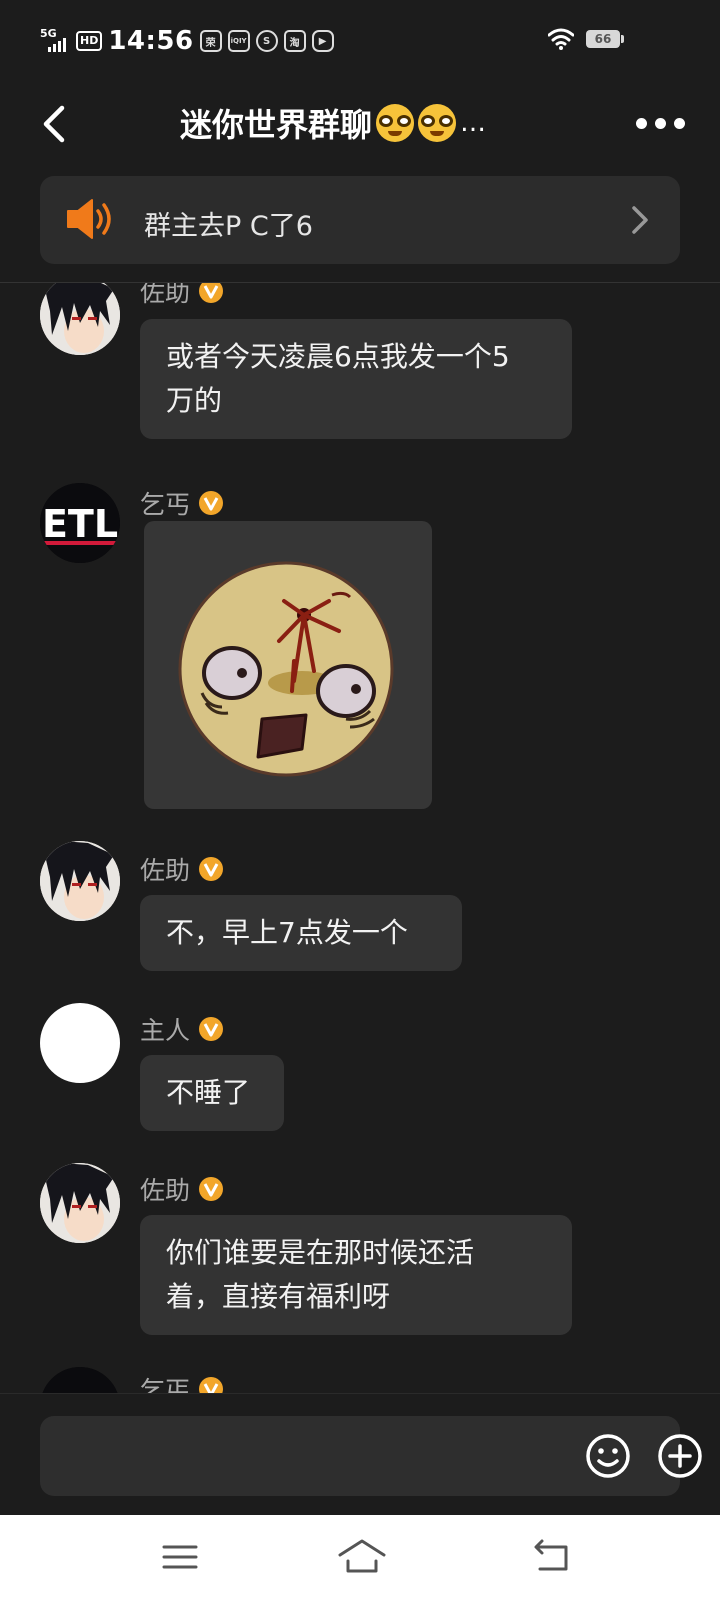 The width and height of the screenshot is (720, 1600). I want to click on iqiyi-icon: iQIY, so click(238, 41).